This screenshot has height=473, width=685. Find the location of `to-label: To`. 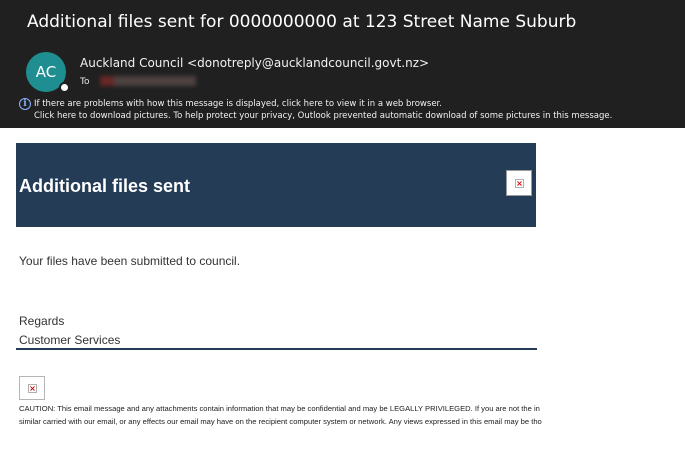

to-label: To is located at coordinates (85, 82).